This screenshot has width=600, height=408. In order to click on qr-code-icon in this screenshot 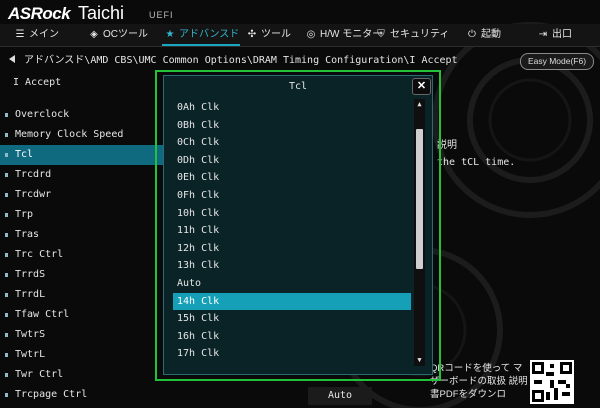, I will do `click(552, 382)`.